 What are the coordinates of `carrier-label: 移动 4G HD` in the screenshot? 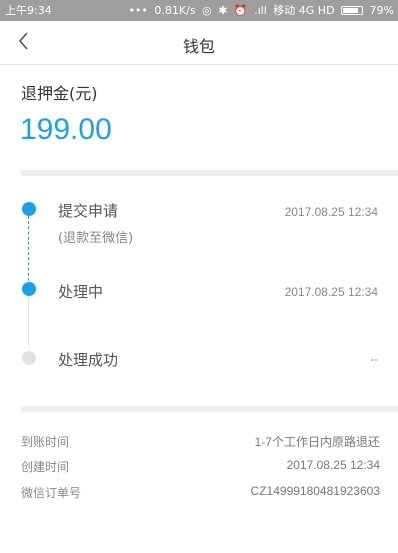 It's located at (304, 10).